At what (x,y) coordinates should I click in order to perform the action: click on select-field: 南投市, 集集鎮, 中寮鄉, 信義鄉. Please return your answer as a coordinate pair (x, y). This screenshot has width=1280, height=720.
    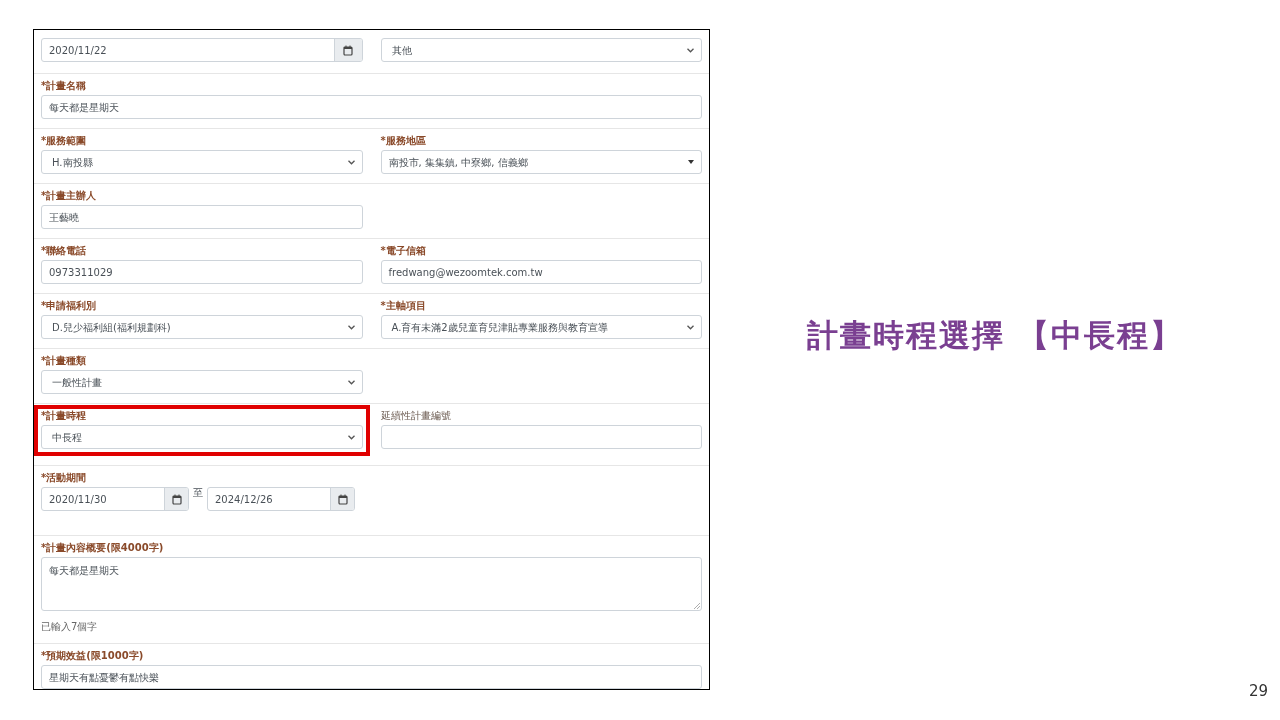
    Looking at the image, I should click on (541, 162).